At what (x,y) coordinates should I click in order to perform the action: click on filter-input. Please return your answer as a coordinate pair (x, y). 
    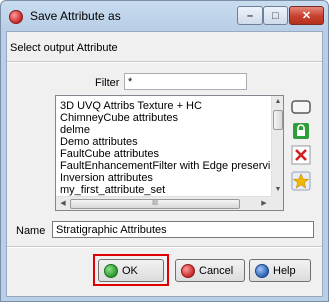
    Looking at the image, I should click on (185, 81).